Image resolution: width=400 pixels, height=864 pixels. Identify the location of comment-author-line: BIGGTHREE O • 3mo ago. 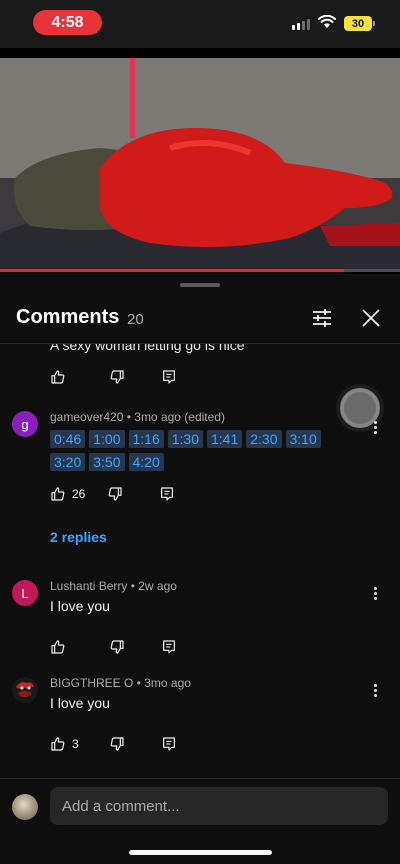
(120, 683).